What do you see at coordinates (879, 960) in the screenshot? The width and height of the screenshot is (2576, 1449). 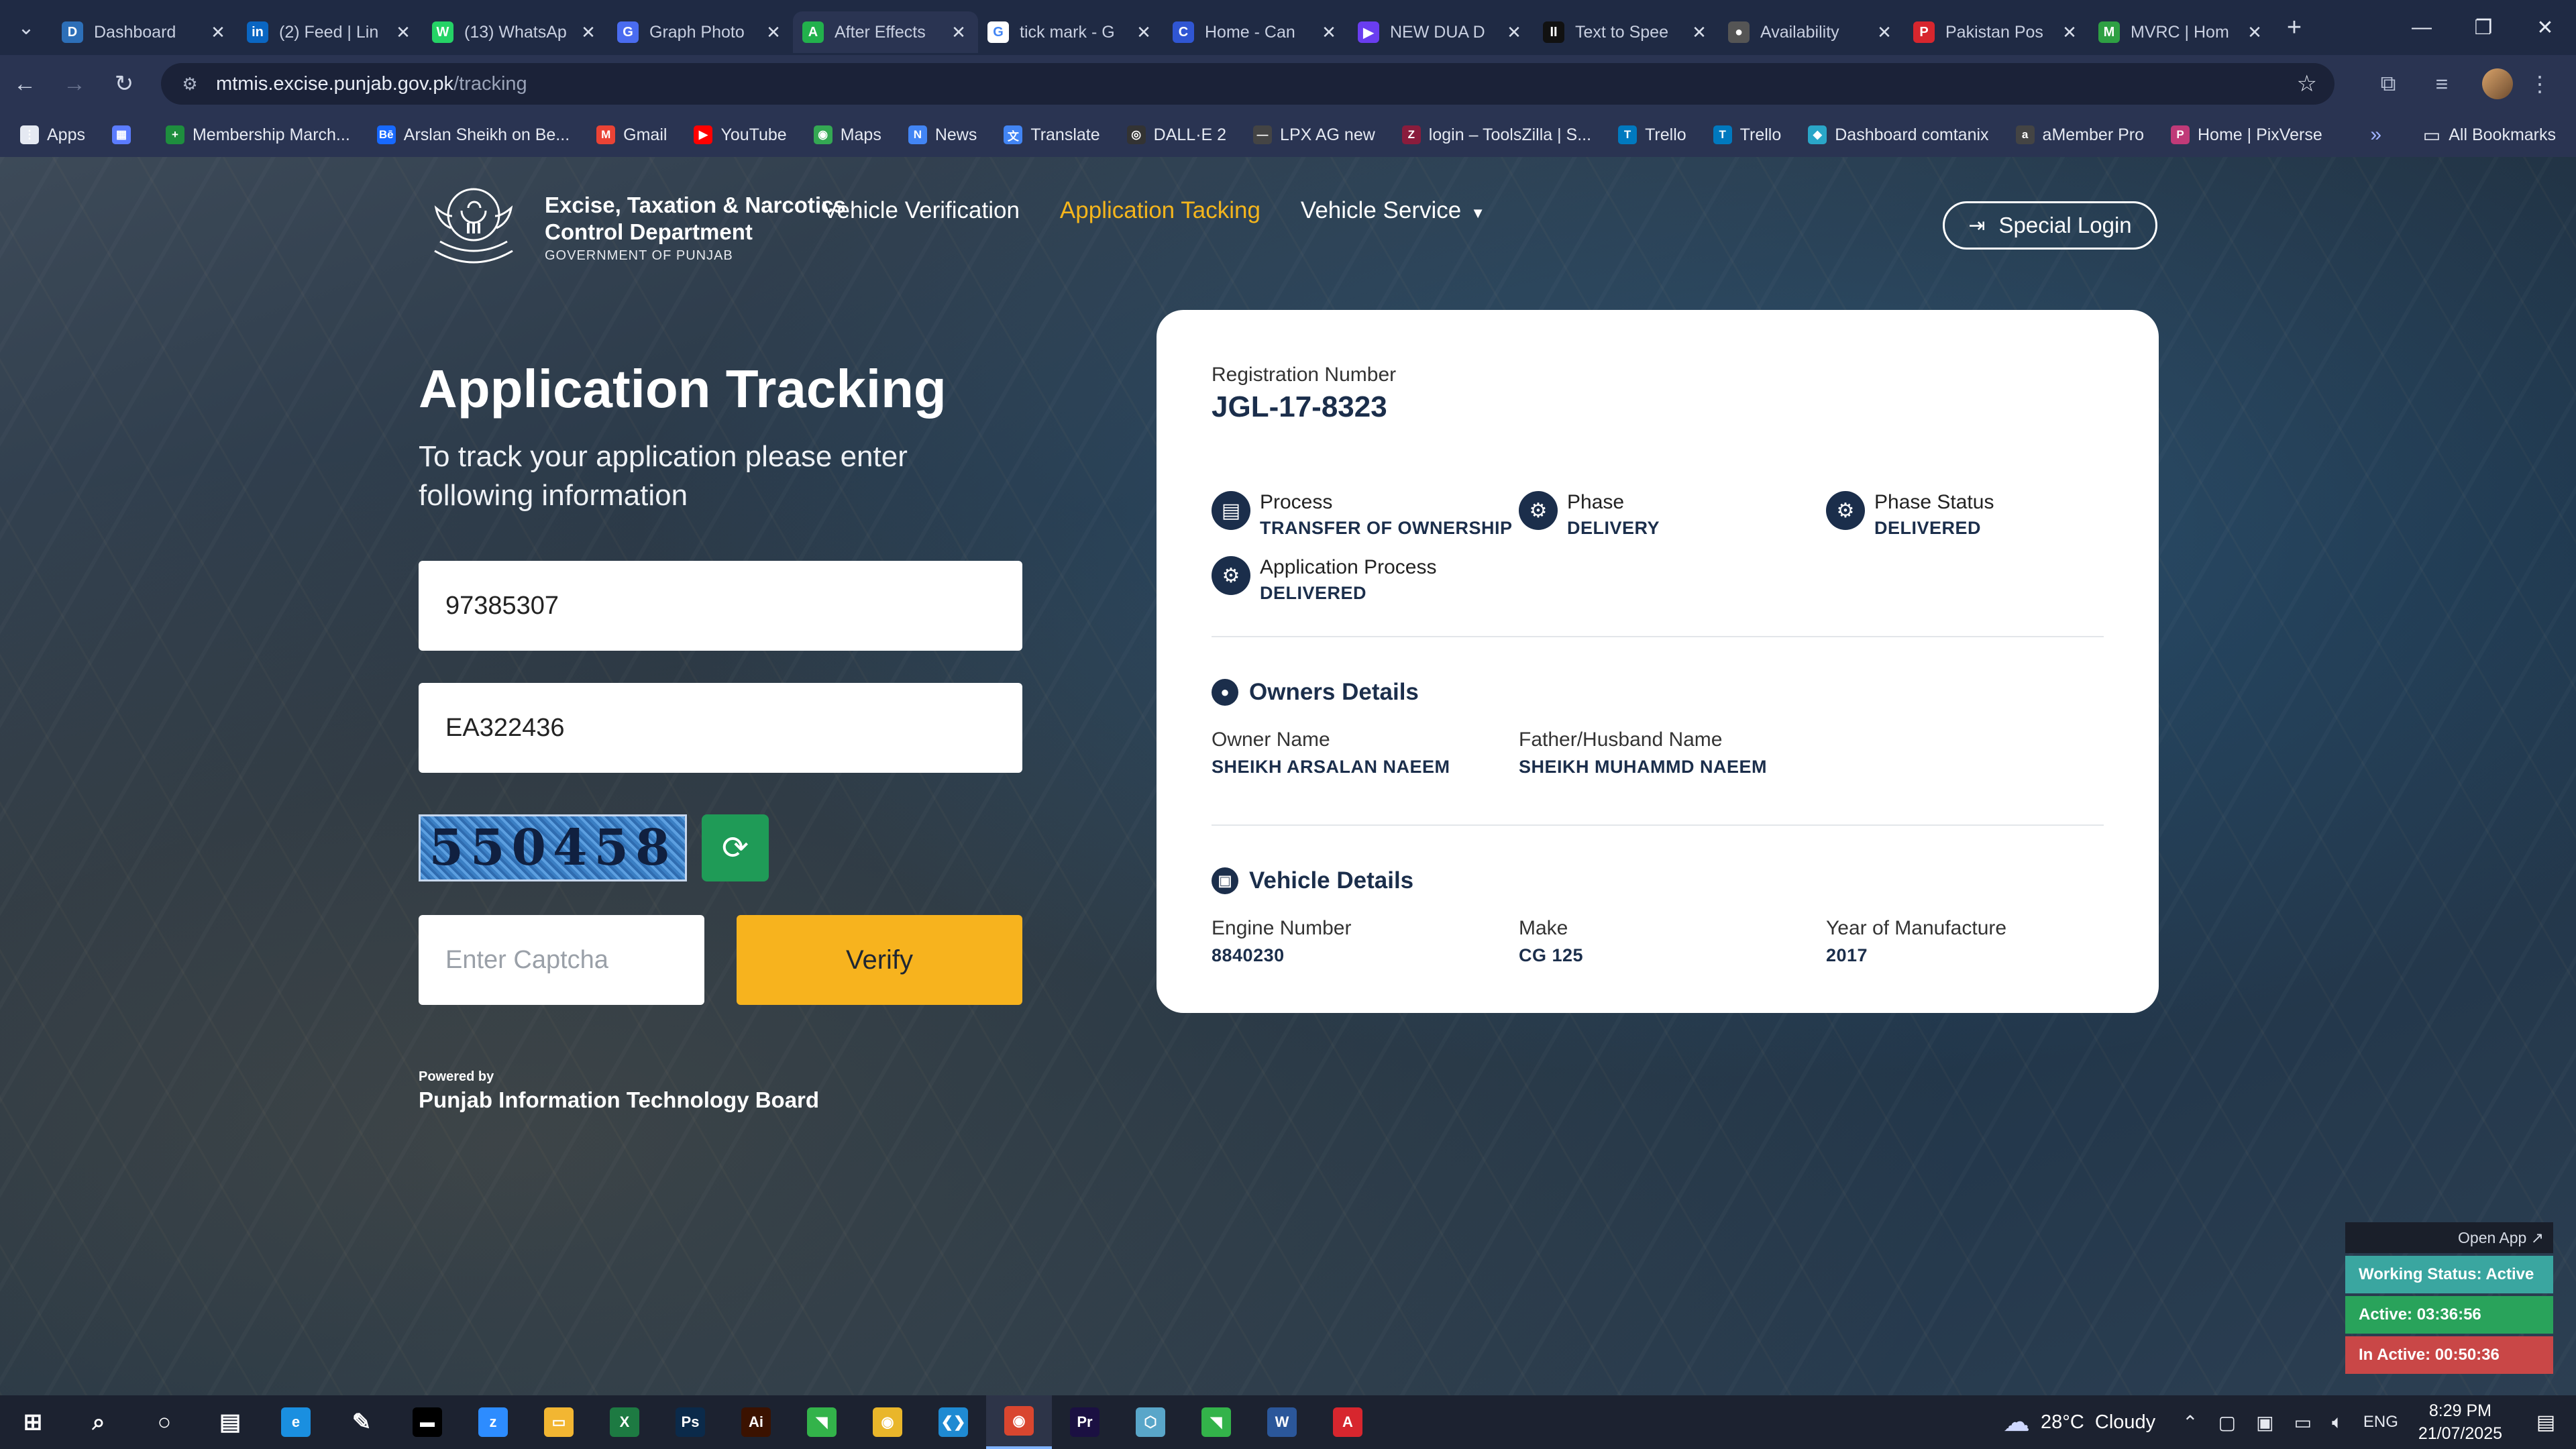 I see `verify-button: Verify` at bounding box center [879, 960].